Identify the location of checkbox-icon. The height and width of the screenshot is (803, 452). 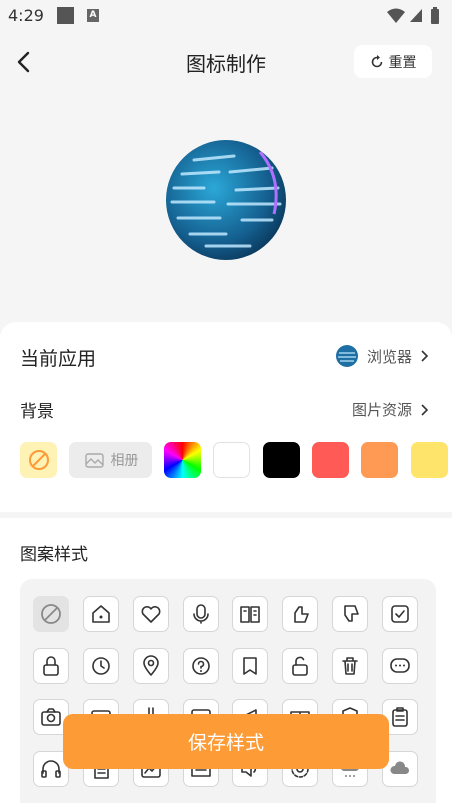
(400, 614).